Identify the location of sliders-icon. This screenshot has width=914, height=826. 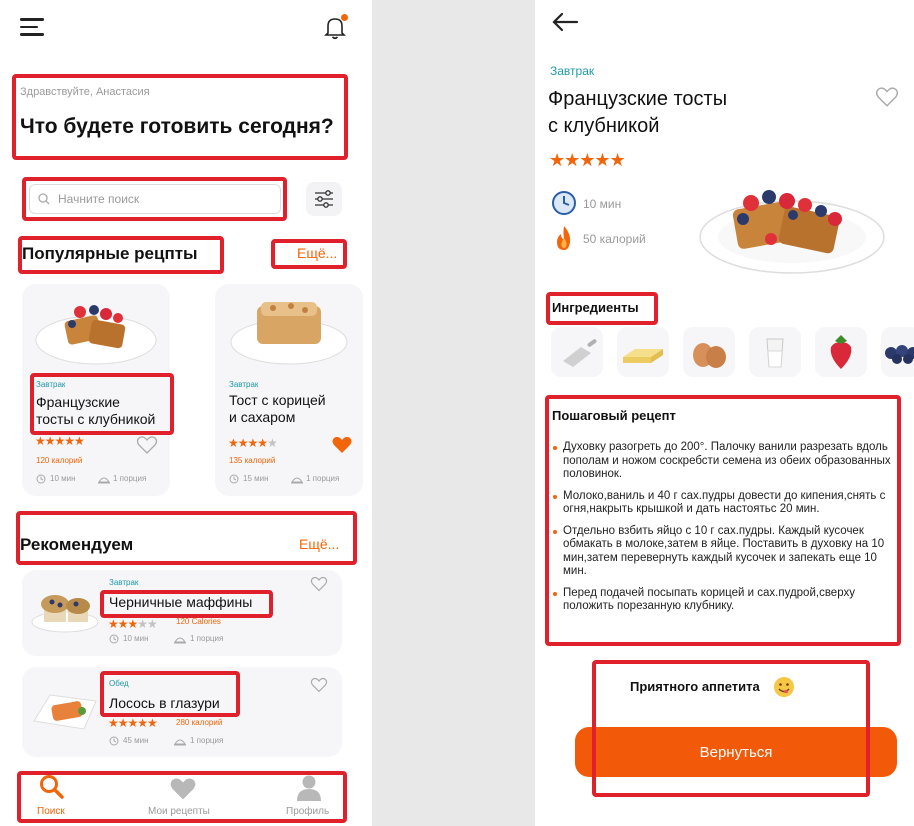
(324, 199).